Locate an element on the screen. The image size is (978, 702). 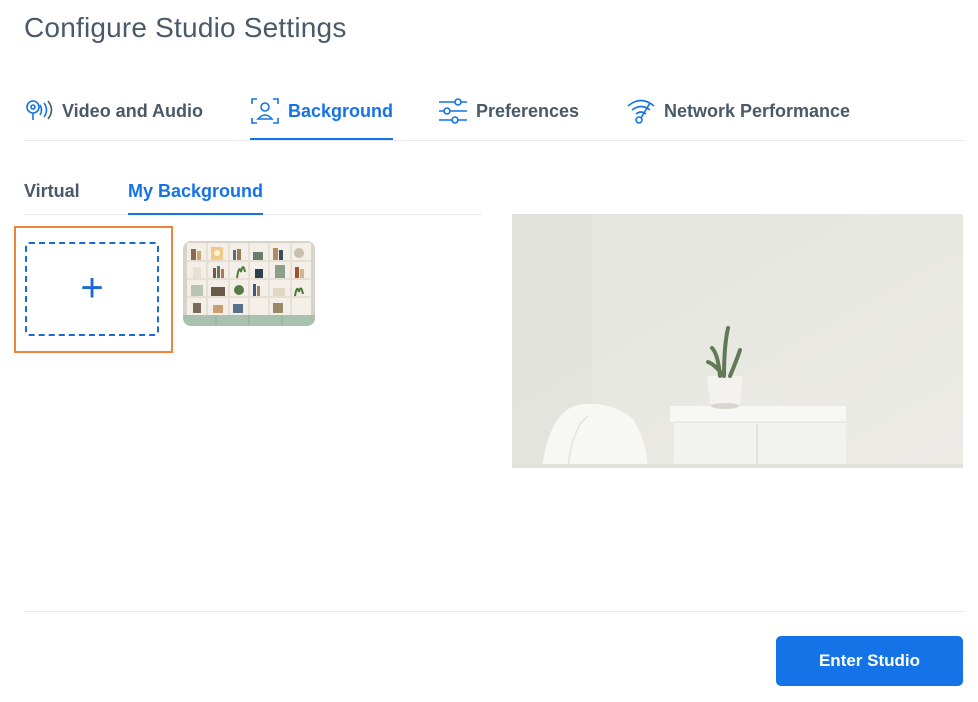
tab-virtual: Virtual is located at coordinates (52, 193).